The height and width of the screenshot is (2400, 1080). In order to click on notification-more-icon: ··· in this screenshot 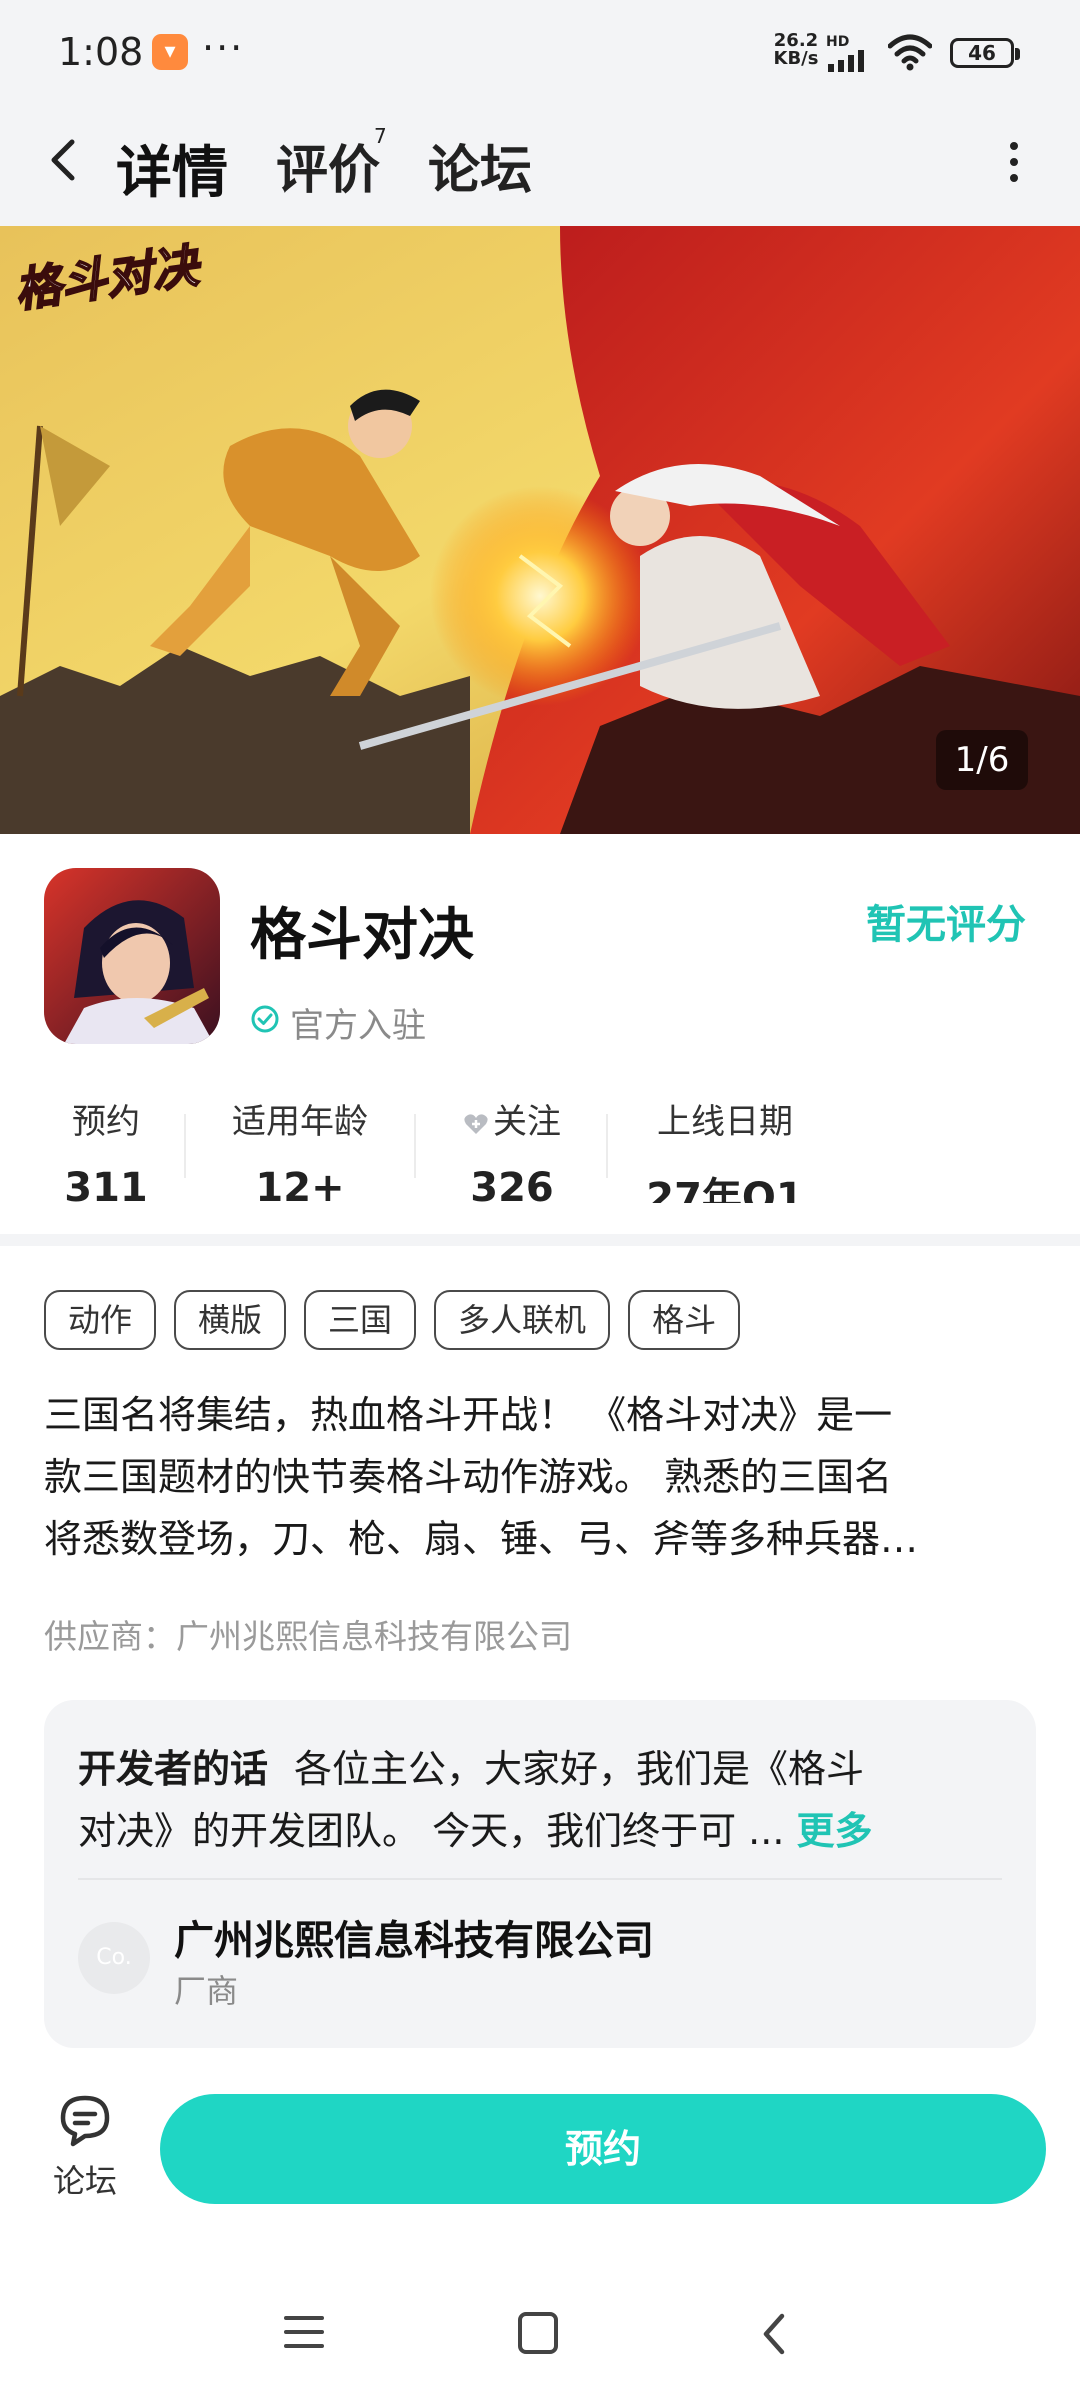, I will do `click(223, 48)`.